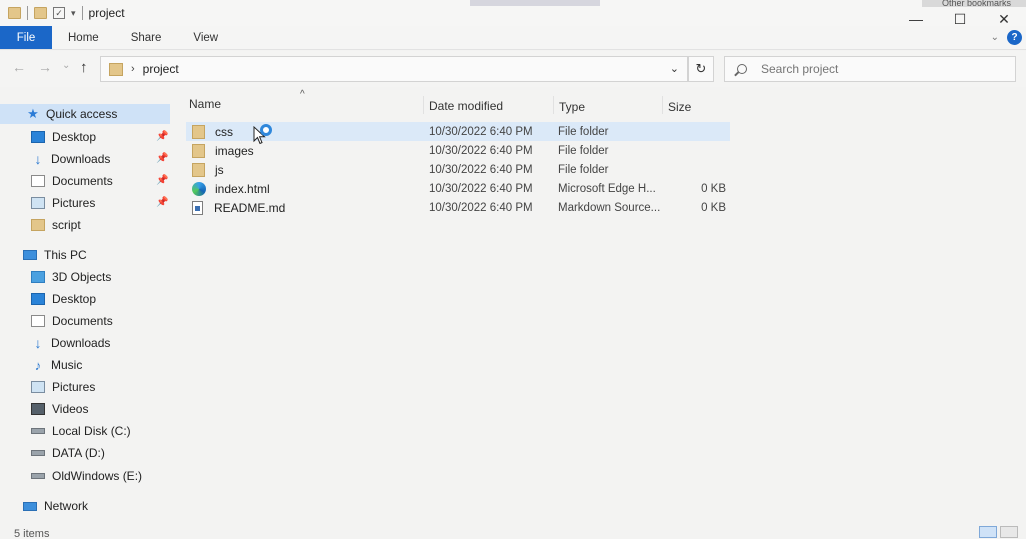 The height and width of the screenshot is (539, 1026). What do you see at coordinates (394, 69) in the screenshot?
I see `address-bar: › project ⌄` at bounding box center [394, 69].